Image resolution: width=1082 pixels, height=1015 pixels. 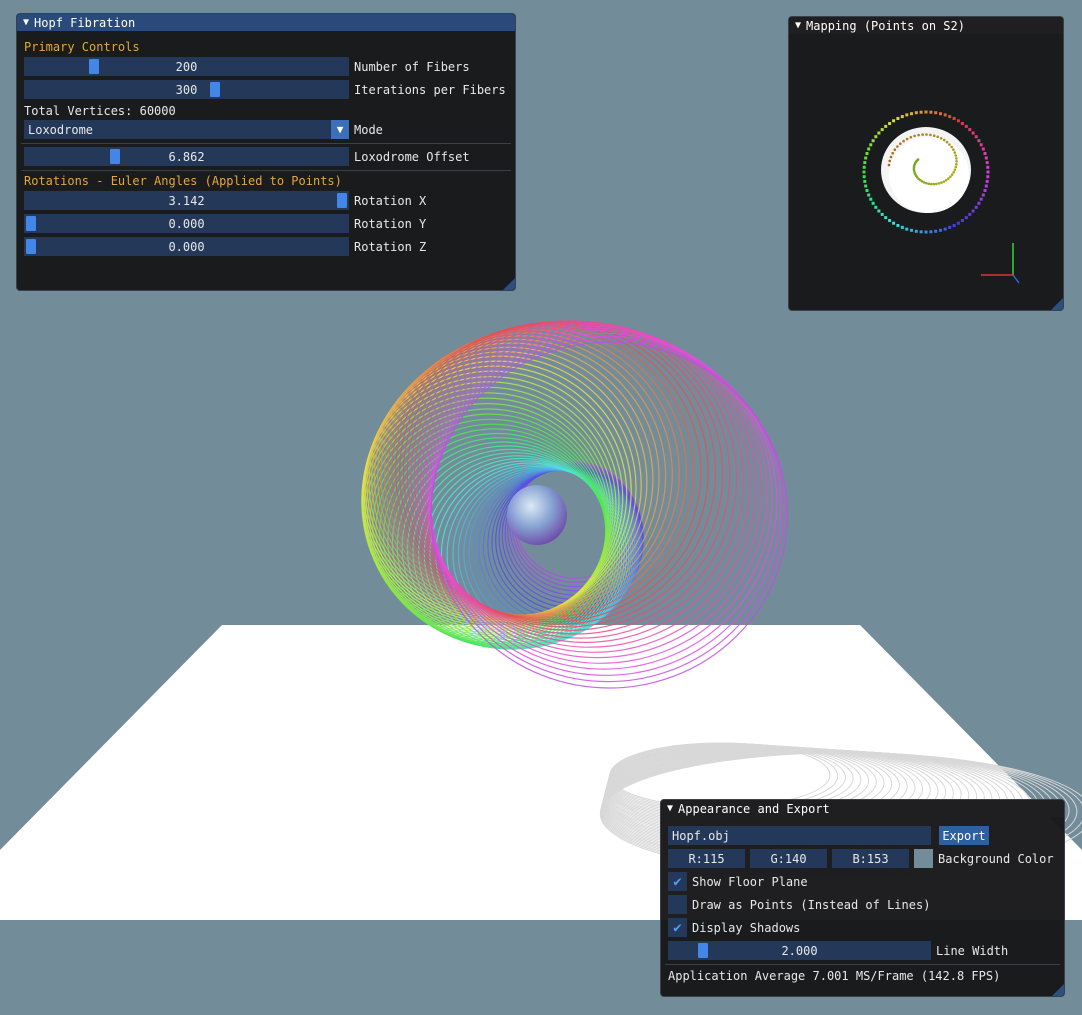 What do you see at coordinates (186, 129) in the screenshot?
I see `mode-combo: Loxodrome ▼` at bounding box center [186, 129].